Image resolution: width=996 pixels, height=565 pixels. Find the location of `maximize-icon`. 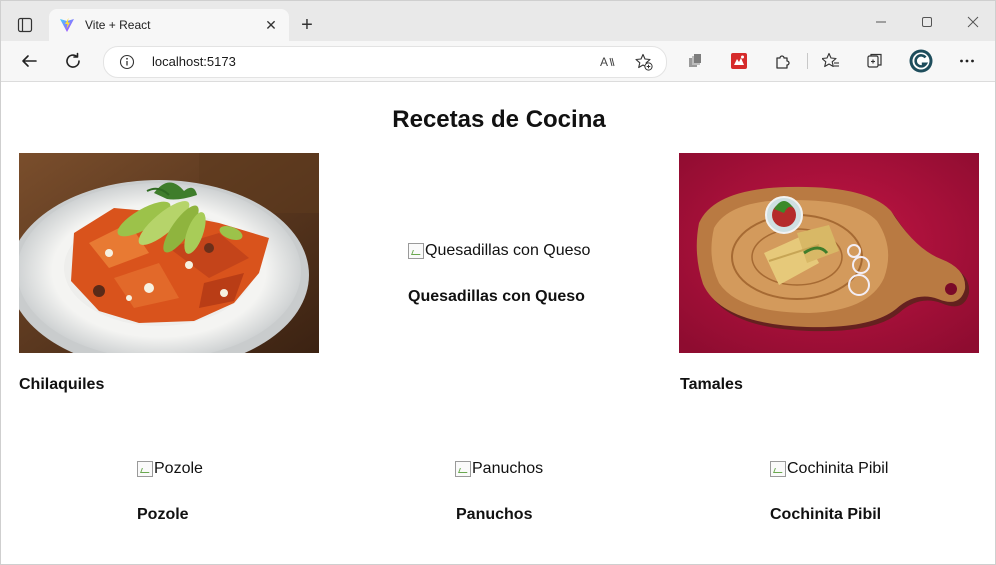

maximize-icon is located at coordinates (927, 22).